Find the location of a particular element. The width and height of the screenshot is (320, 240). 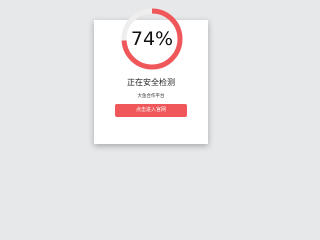

enter-website-button: 点击进入官网 is located at coordinates (151, 110).